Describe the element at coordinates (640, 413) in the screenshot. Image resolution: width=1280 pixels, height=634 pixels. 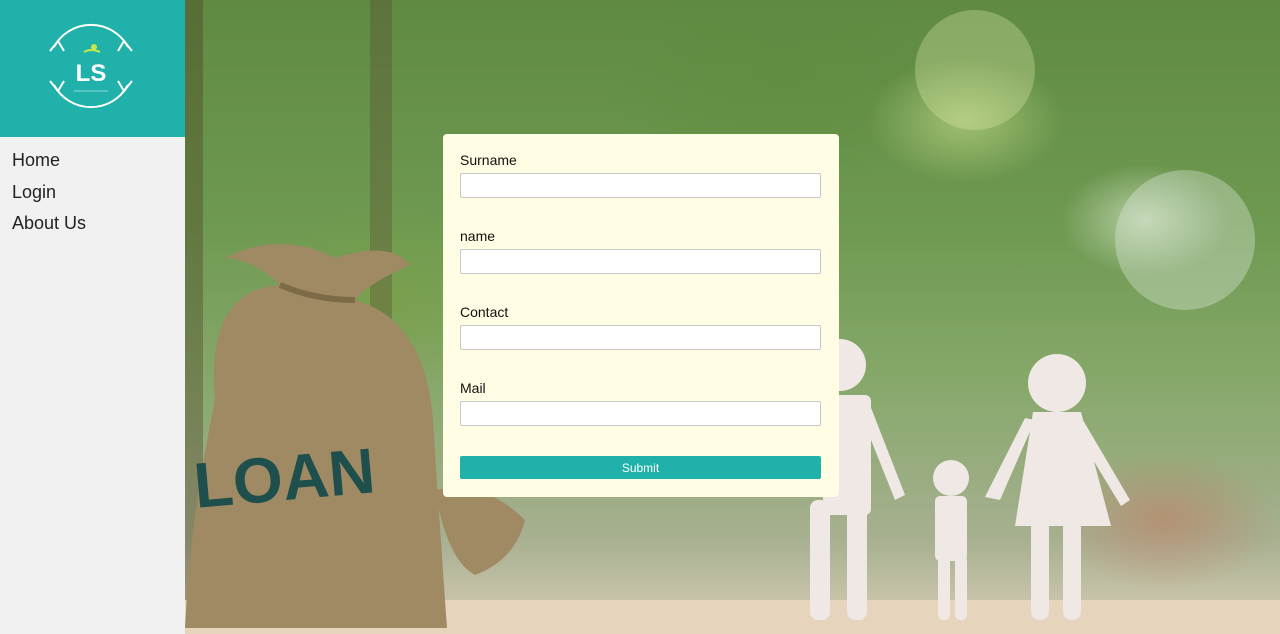
I see `mail-input` at that location.